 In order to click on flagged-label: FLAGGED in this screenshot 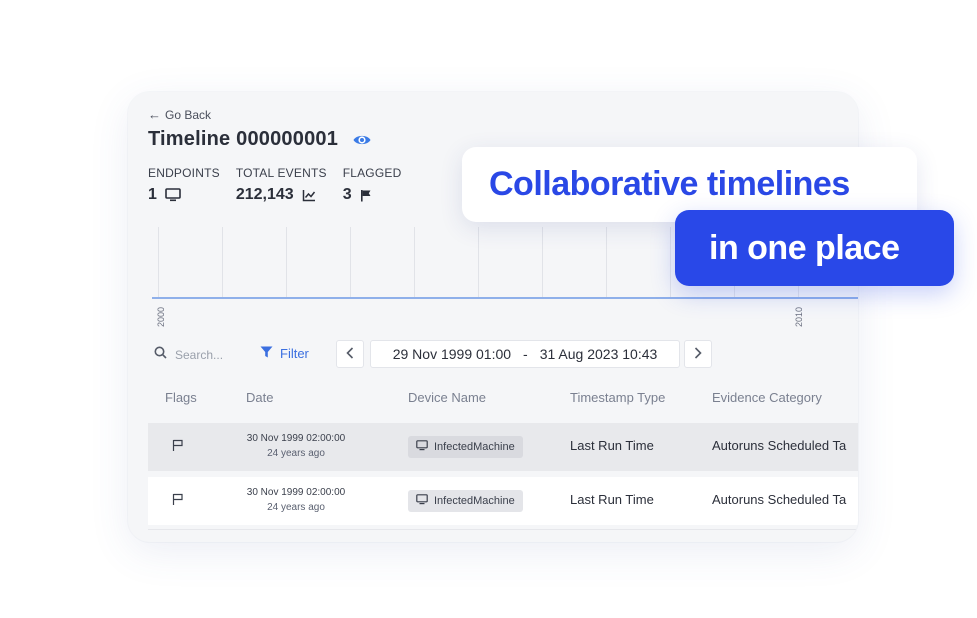, I will do `click(372, 173)`.